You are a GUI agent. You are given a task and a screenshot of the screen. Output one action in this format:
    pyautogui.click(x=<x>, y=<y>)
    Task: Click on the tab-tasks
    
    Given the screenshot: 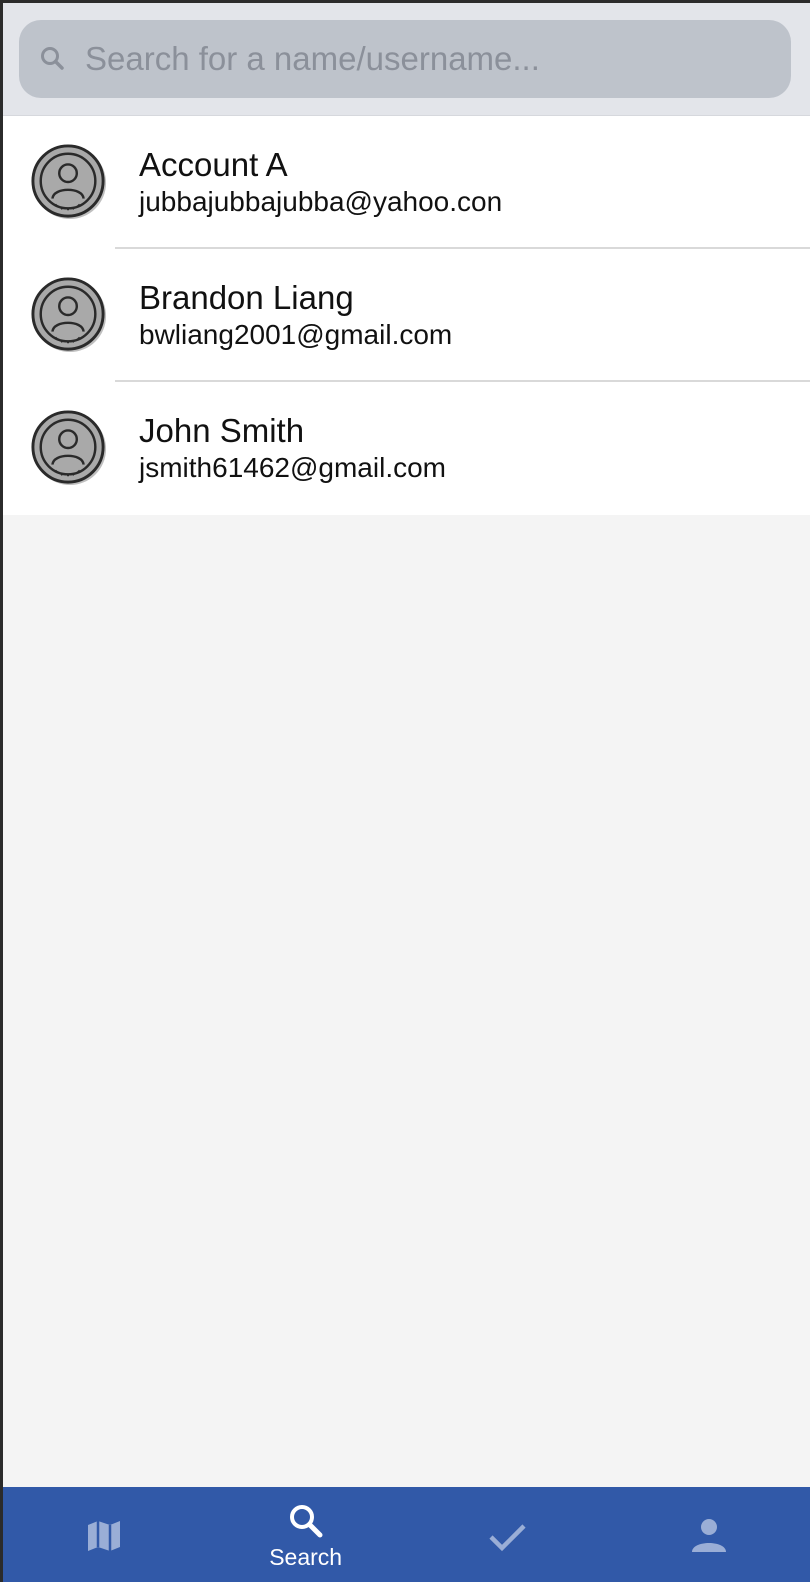 What is the action you would take?
    pyautogui.click(x=508, y=1534)
    